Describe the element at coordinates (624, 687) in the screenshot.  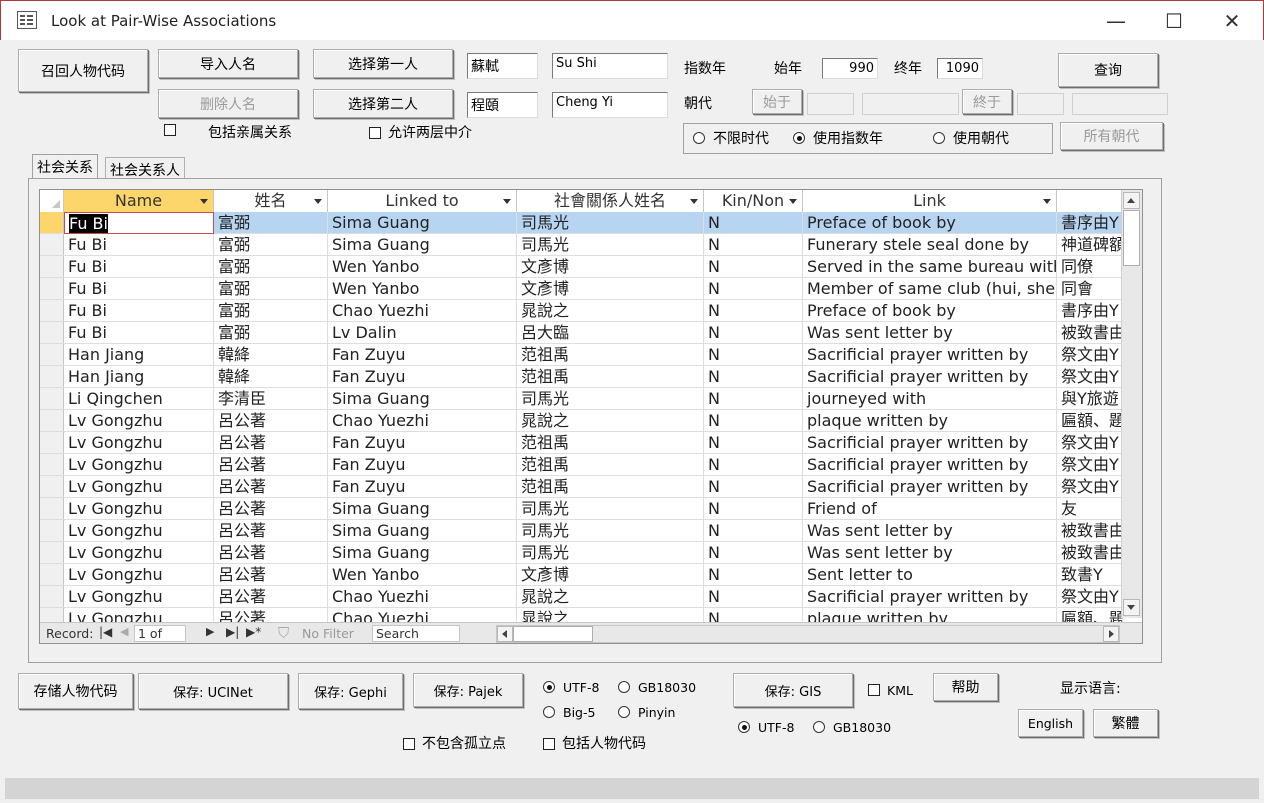
I see `enc1-gb18030-radio` at that location.